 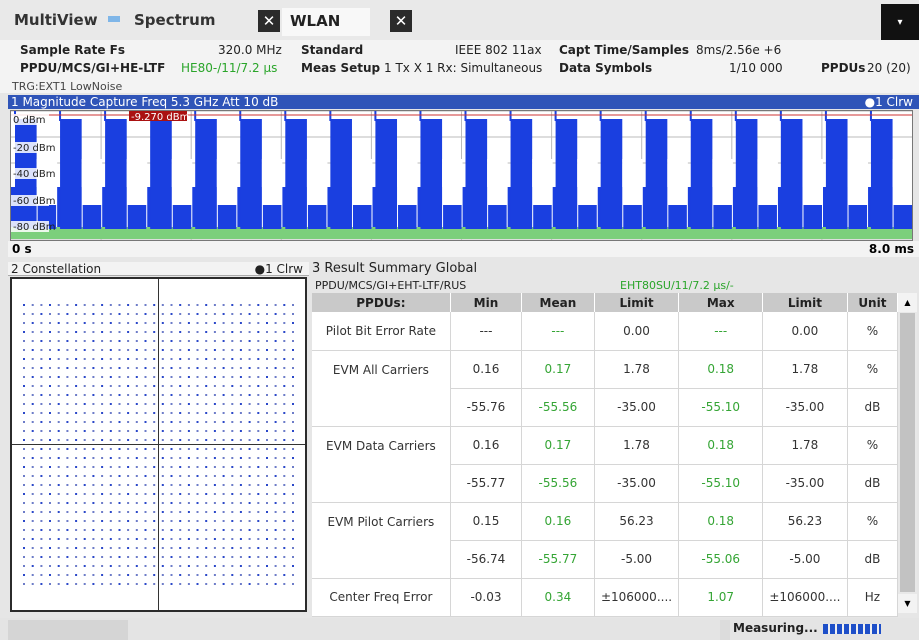 What do you see at coordinates (805, 302) in the screenshot?
I see `col-header-limit-2: Limit` at bounding box center [805, 302].